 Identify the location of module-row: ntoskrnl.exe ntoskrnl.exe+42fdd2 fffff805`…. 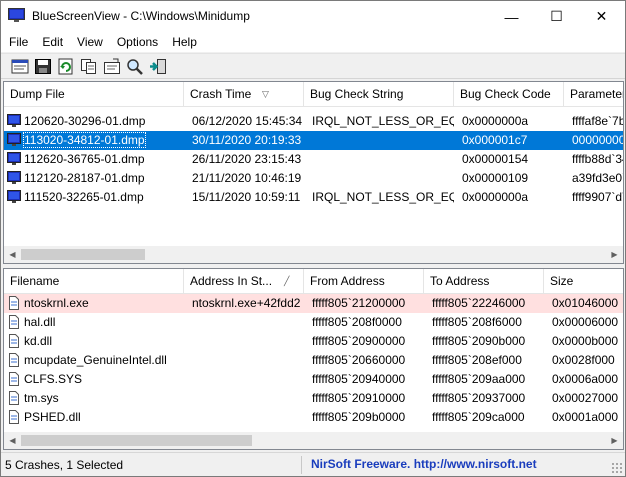
(313, 303).